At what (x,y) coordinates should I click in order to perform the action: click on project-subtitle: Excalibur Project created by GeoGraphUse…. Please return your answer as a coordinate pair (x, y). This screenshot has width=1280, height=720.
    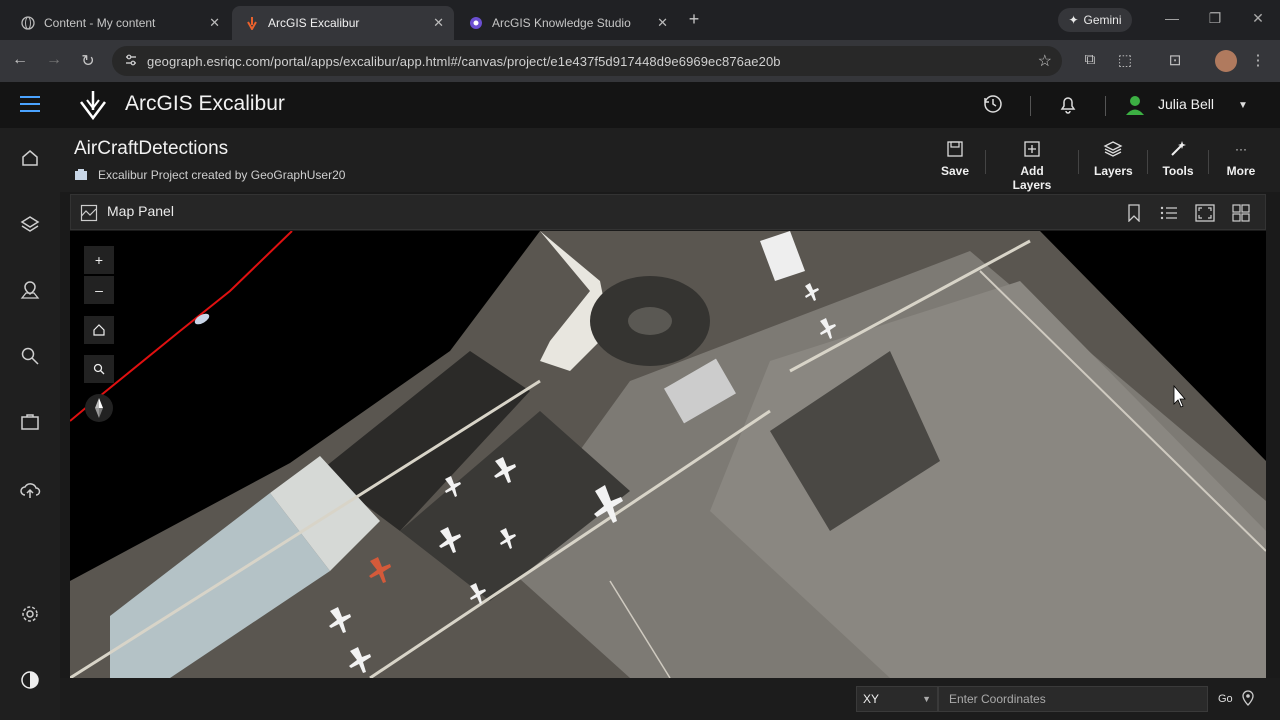
    Looking at the image, I should click on (222, 175).